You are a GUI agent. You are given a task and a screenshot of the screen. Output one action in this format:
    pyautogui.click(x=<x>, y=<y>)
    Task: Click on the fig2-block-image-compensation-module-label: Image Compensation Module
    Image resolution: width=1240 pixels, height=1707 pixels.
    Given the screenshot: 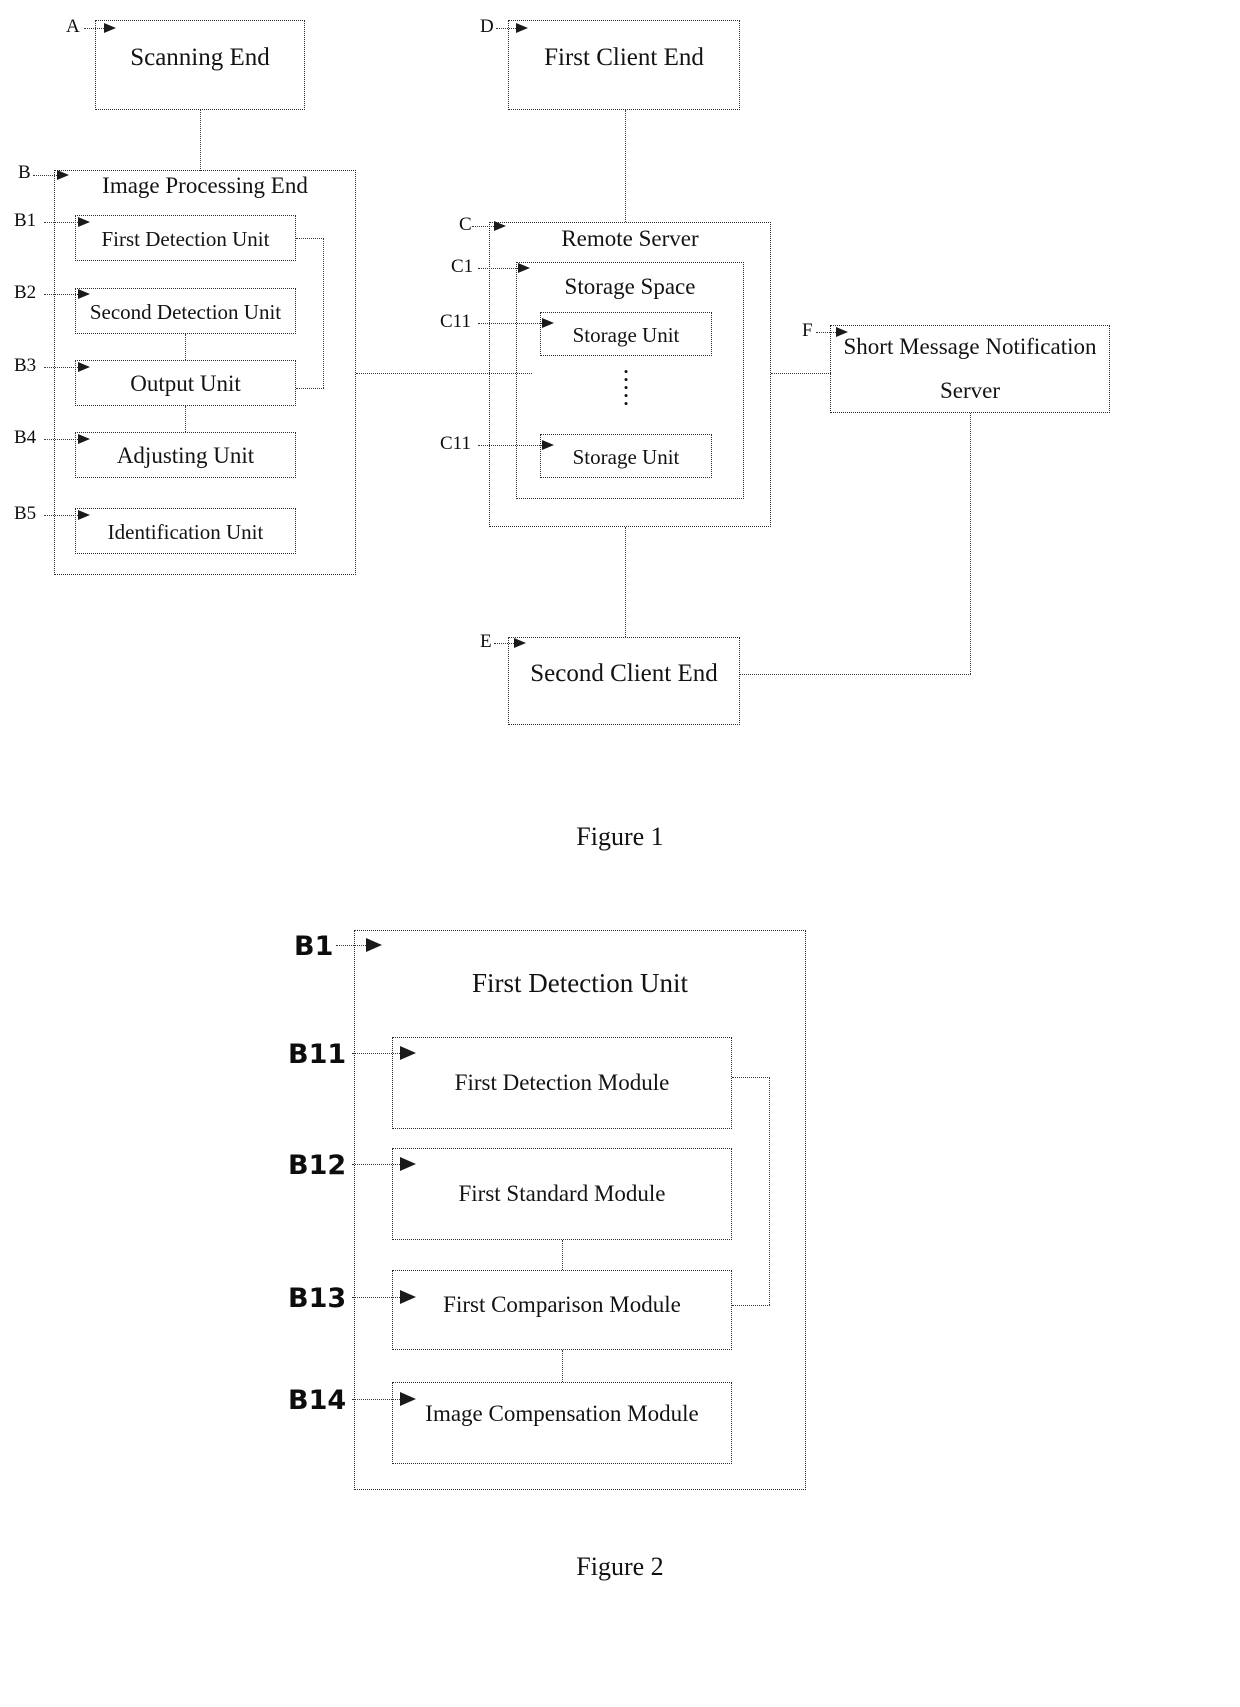 What is the action you would take?
    pyautogui.click(x=562, y=1413)
    